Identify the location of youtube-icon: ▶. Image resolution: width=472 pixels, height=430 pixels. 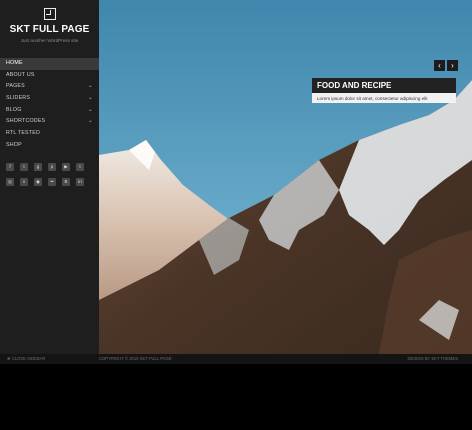
(66, 167).